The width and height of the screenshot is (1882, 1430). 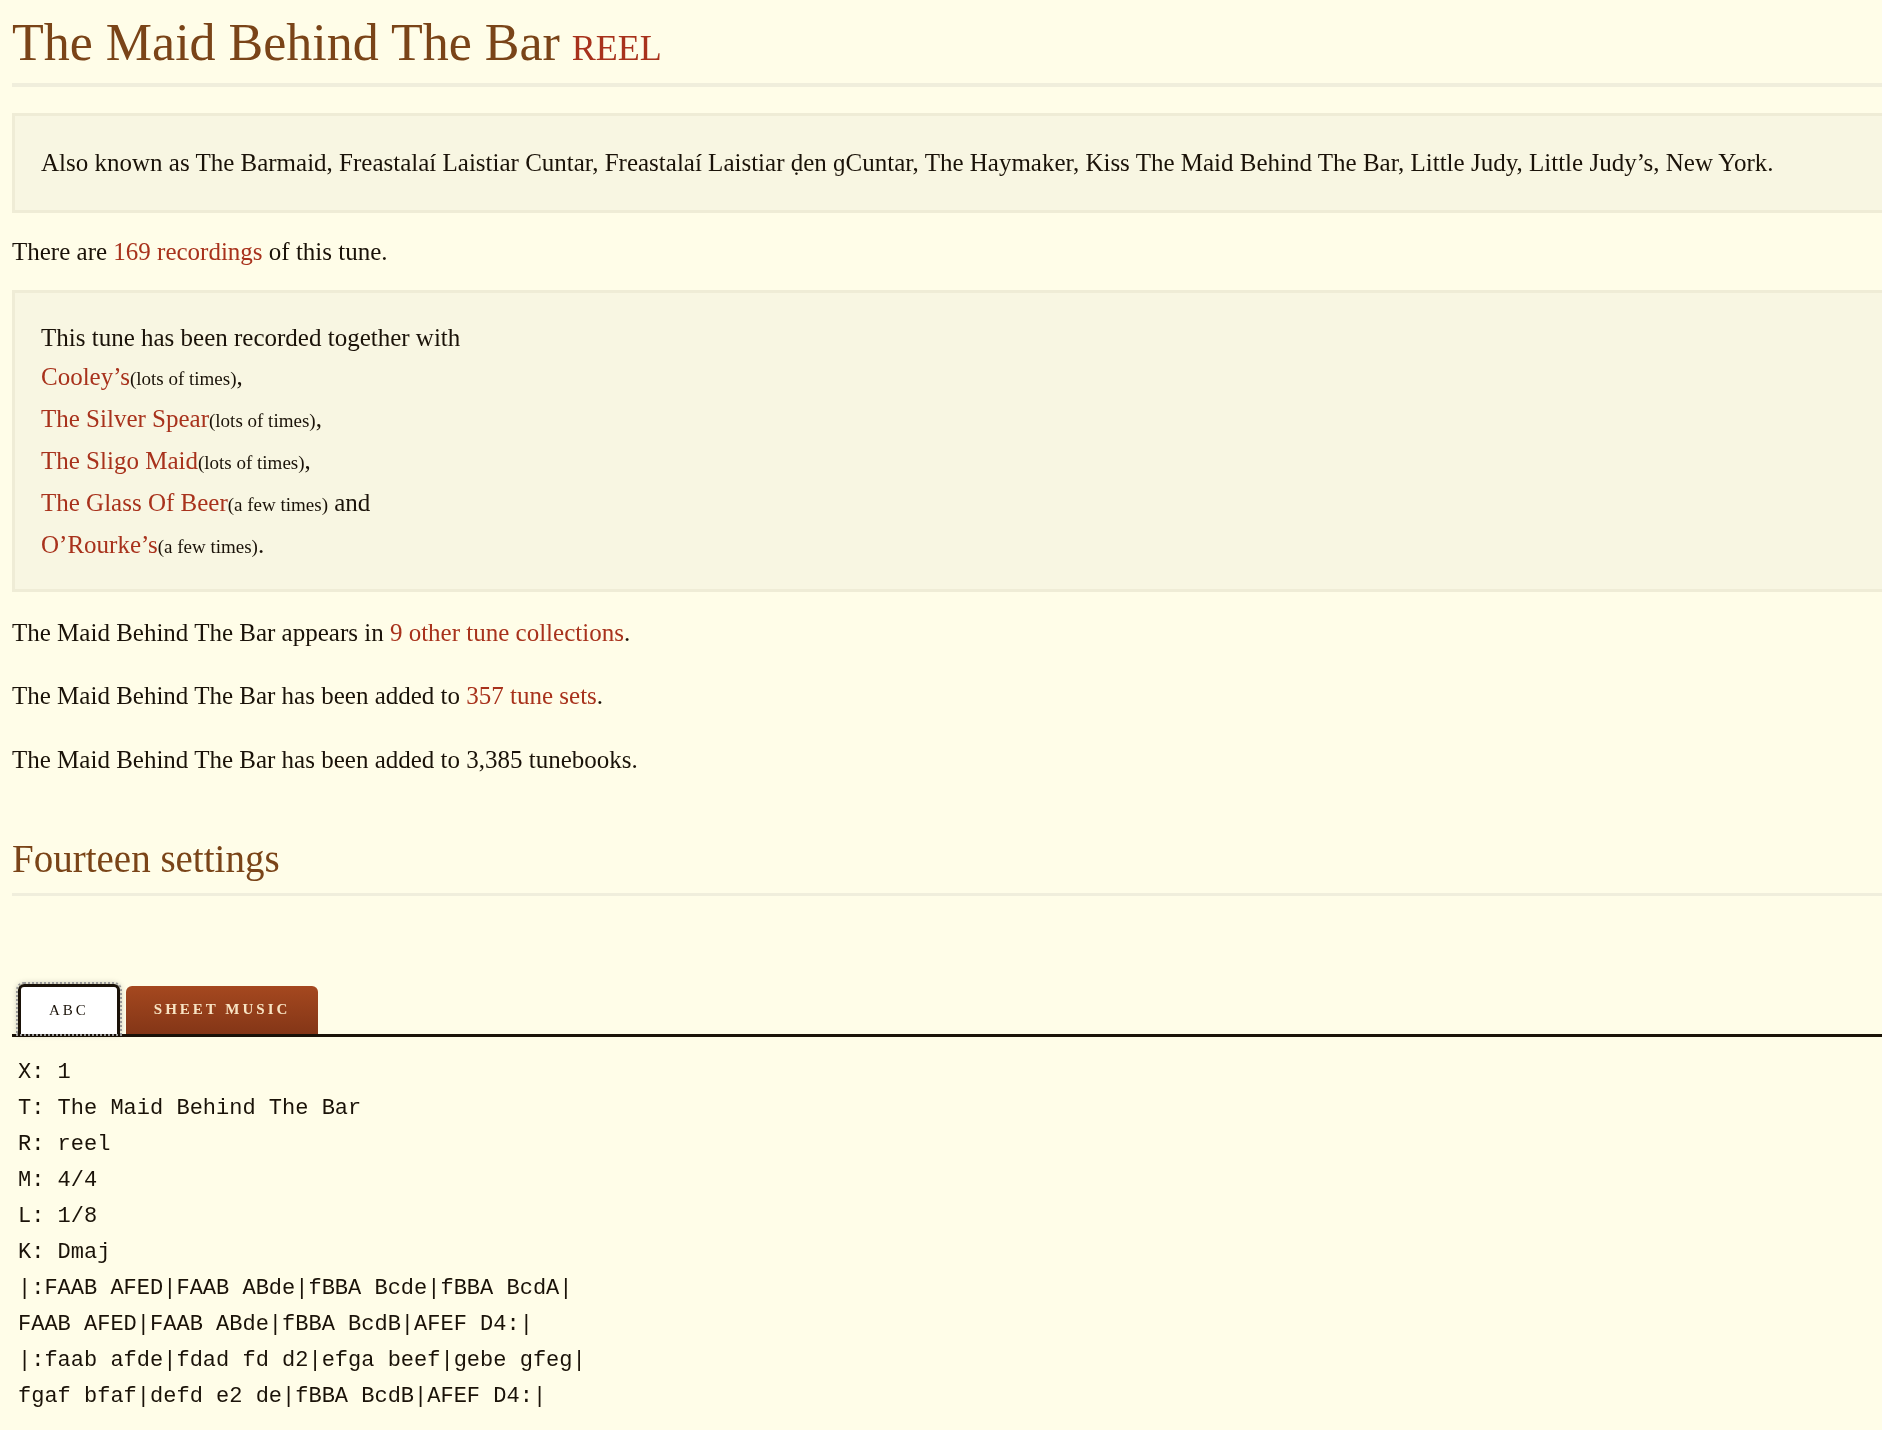 I want to click on abc-line: X: 1, so click(x=44, y=1072).